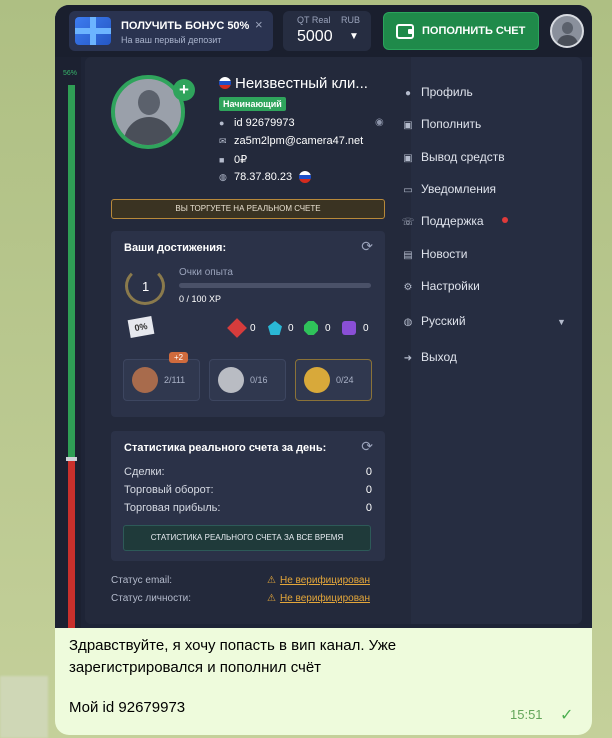 This screenshot has width=612, height=738. What do you see at coordinates (318, 580) in the screenshot?
I see `email-status-value: ⚠ Не верифицирован` at bounding box center [318, 580].